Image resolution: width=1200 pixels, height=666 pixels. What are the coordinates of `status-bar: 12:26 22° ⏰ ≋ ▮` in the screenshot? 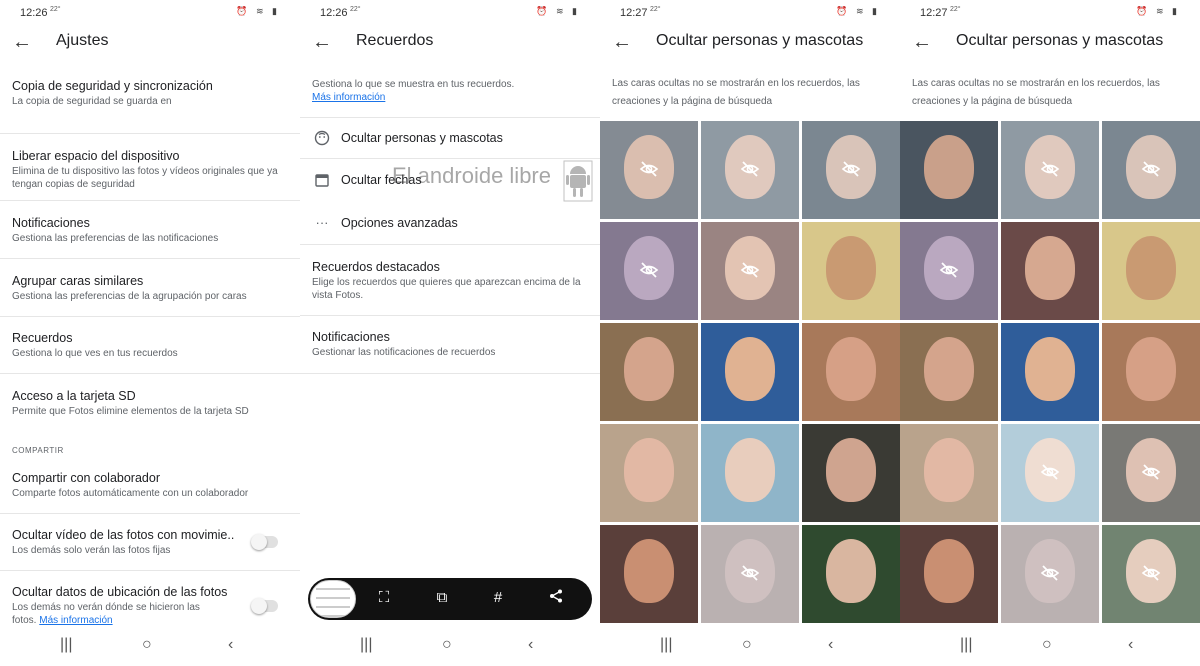 It's located at (150, 13).